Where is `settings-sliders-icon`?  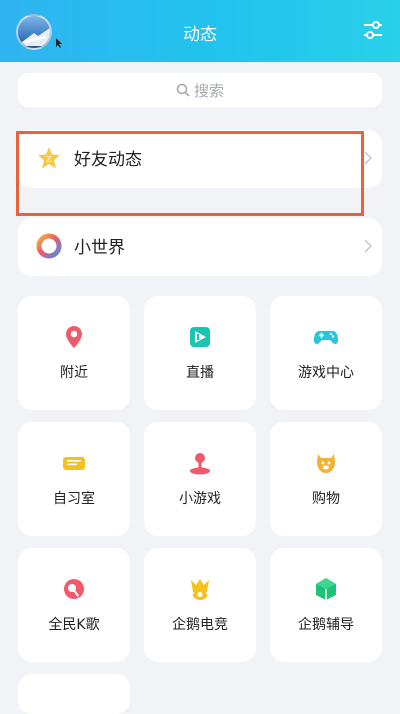
settings-sliders-icon is located at coordinates (373, 30).